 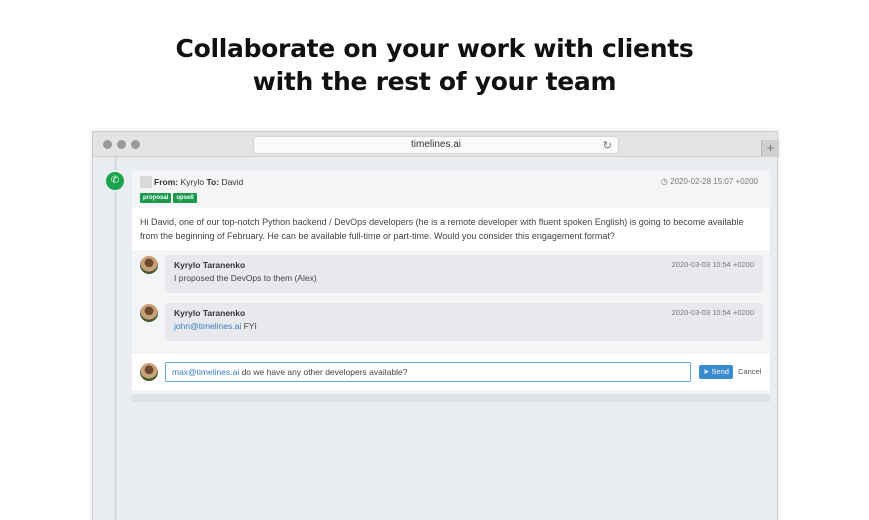 What do you see at coordinates (156, 198) in the screenshot?
I see `tag-proposal: proposal` at bounding box center [156, 198].